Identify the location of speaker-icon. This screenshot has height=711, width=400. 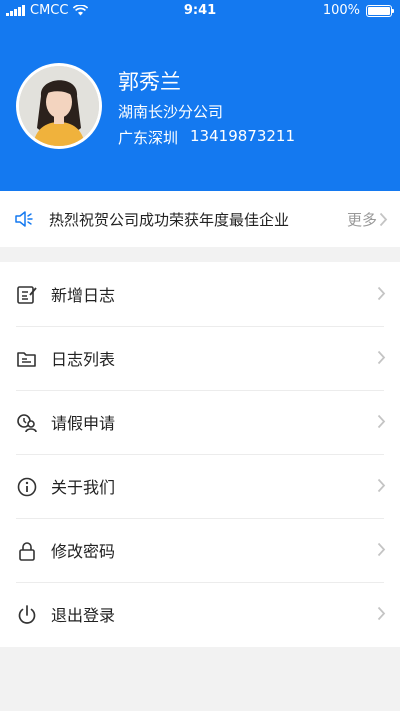
(24, 219).